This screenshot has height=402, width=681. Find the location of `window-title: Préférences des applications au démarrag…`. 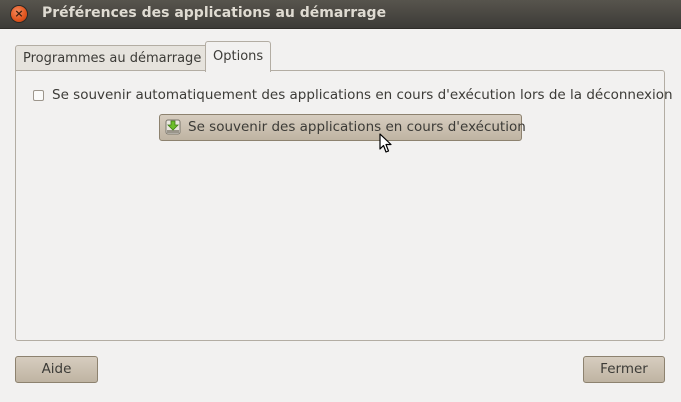

window-title: Préférences des applications au démarrag… is located at coordinates (214, 13).